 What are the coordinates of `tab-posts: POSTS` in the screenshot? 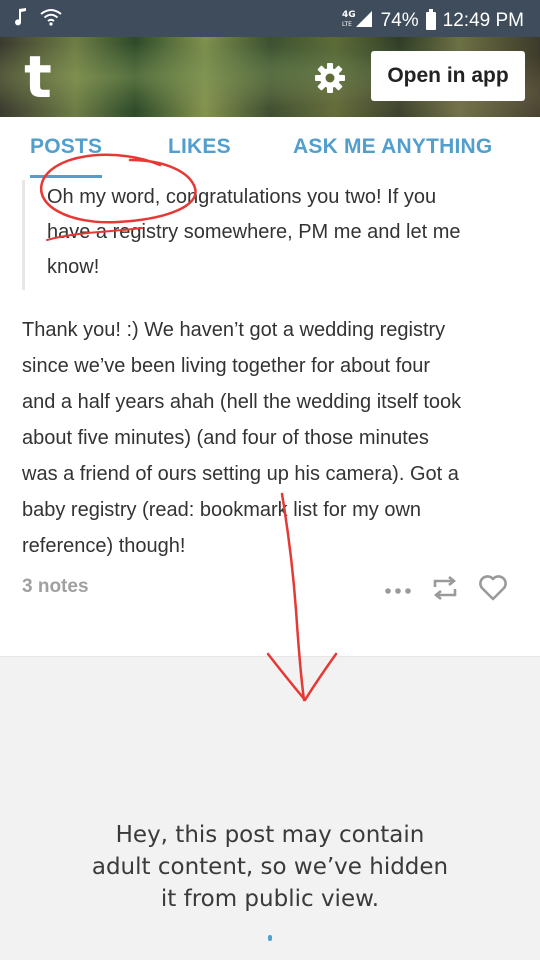 It's located at (66, 147).